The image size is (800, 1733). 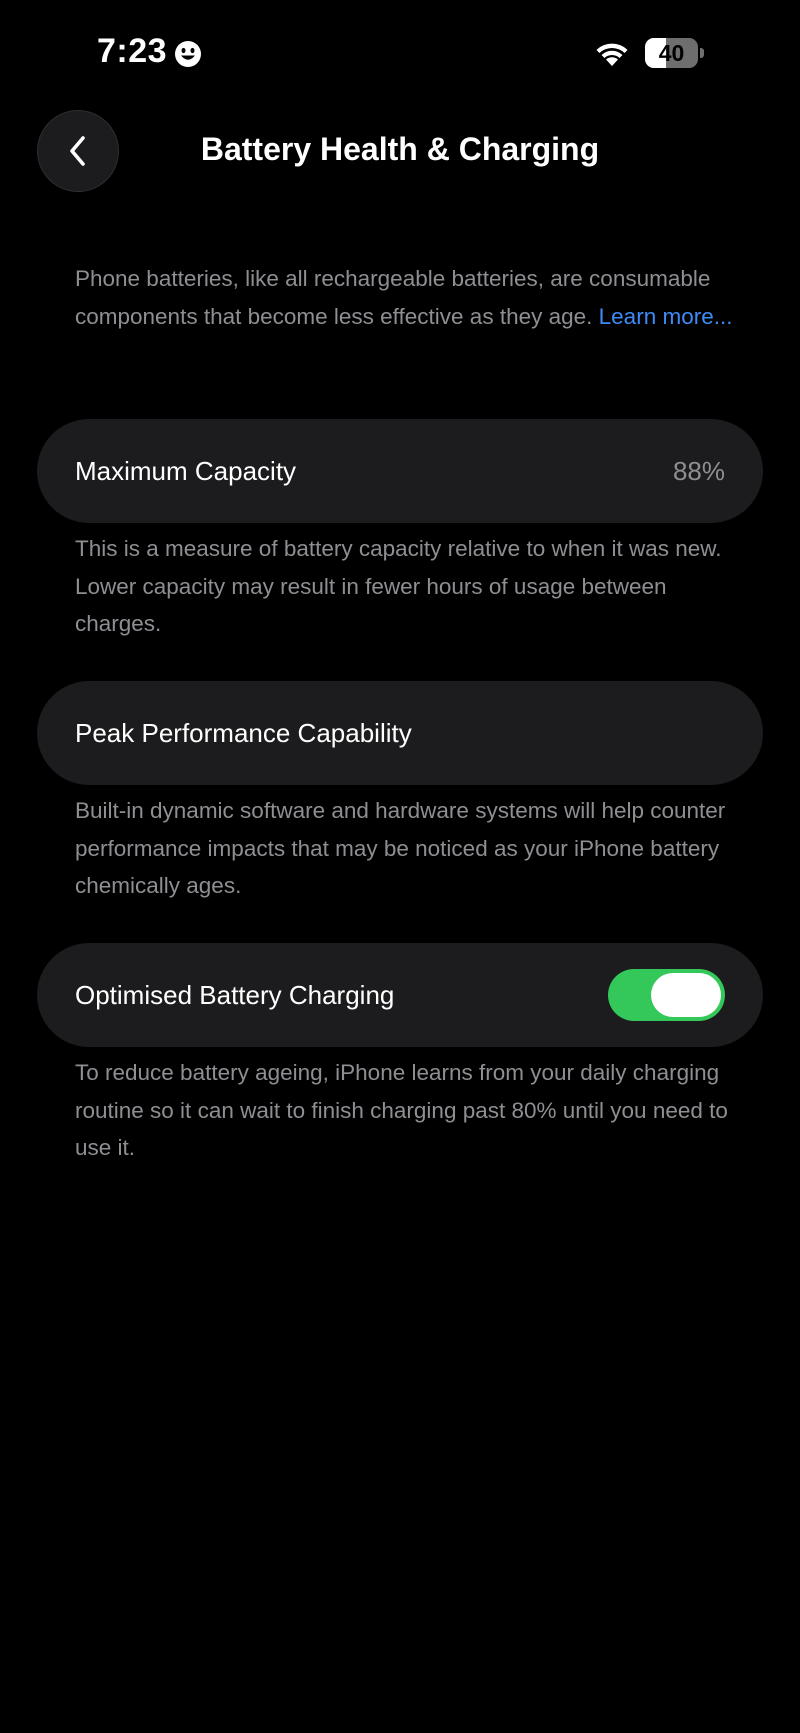 What do you see at coordinates (400, 55) in the screenshot?
I see `status-bar: 7:23 40` at bounding box center [400, 55].